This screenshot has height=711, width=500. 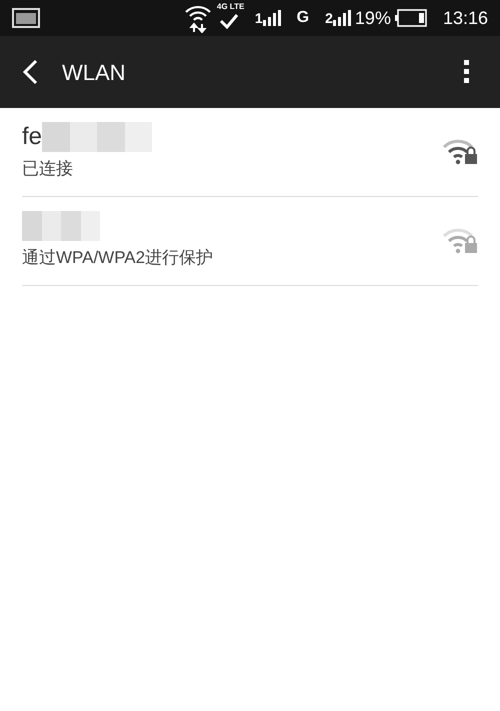 What do you see at coordinates (197, 18) in the screenshot?
I see `wifi-data-icon` at bounding box center [197, 18].